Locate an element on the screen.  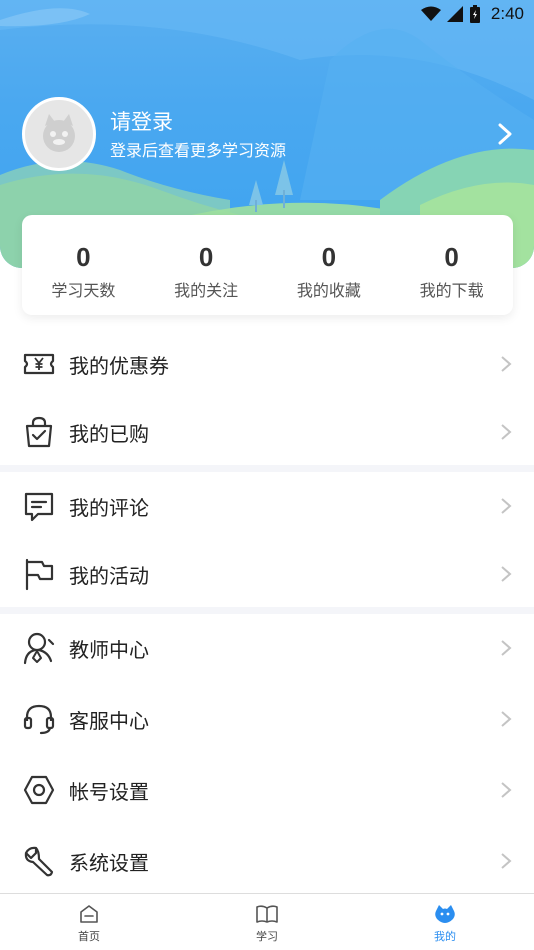
stat-label: 我的下载 is located at coordinates (451, 290).